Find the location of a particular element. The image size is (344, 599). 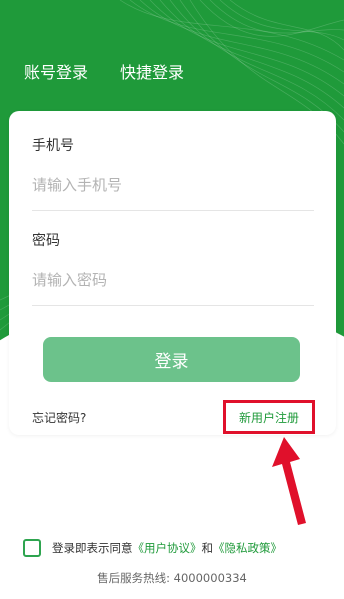

agreement-row: 登录即表示同意《用户协议》和《隐私政策》 is located at coordinates (152, 548).